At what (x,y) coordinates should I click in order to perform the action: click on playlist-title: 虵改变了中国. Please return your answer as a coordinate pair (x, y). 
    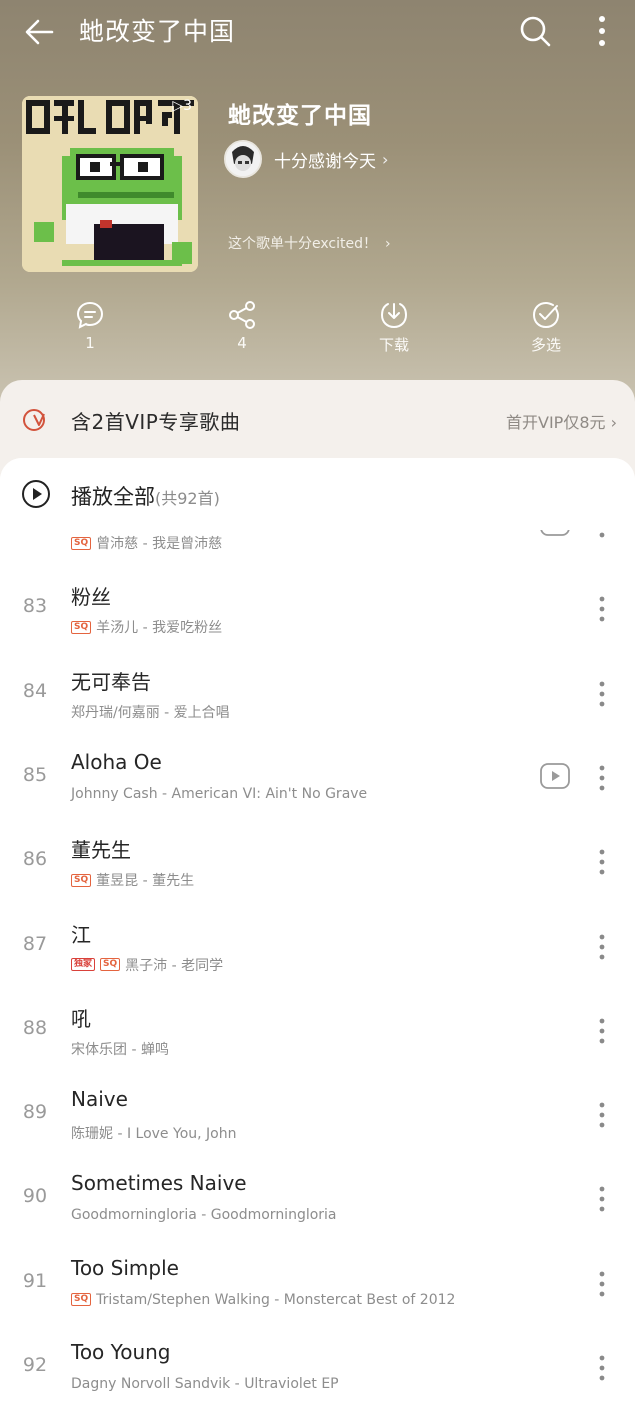
    Looking at the image, I should click on (300, 116).